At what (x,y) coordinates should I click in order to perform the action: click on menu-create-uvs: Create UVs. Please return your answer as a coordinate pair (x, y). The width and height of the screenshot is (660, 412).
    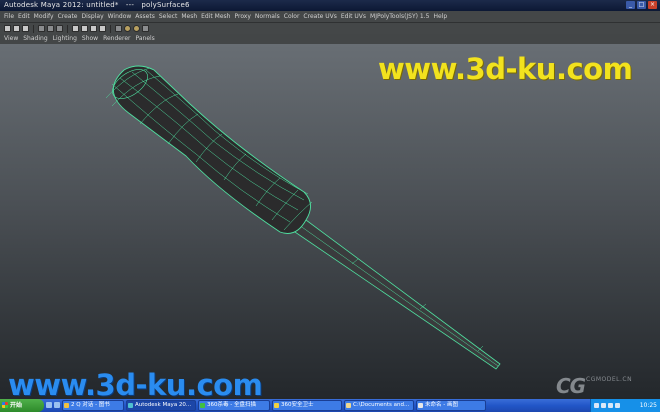
    Looking at the image, I should click on (321, 16).